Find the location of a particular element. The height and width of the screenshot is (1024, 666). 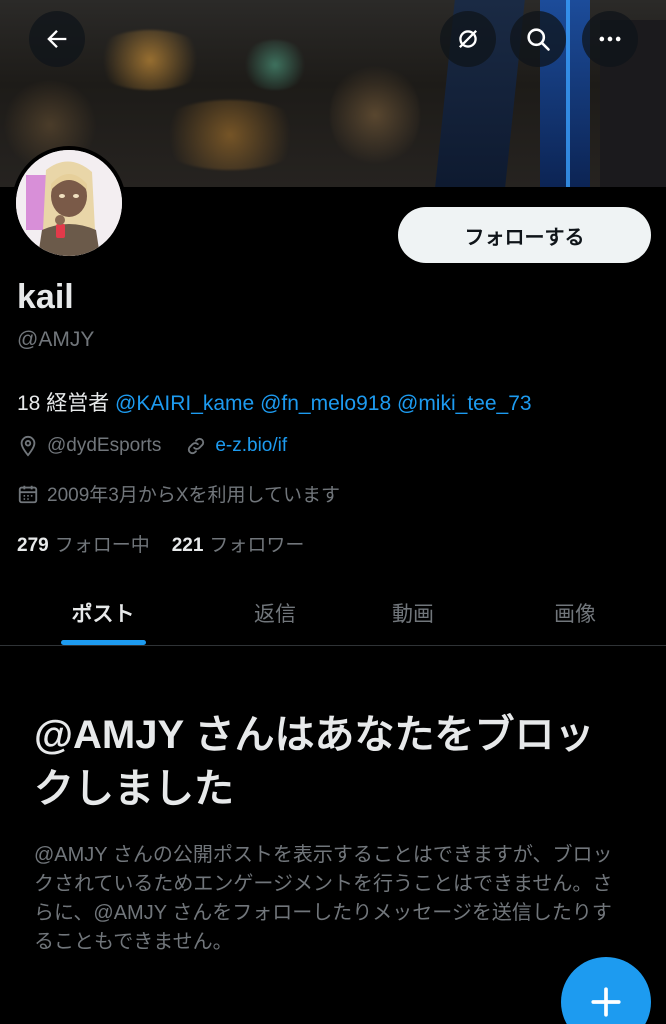

followers-stat: 221 フォロワー is located at coordinates (238, 543).